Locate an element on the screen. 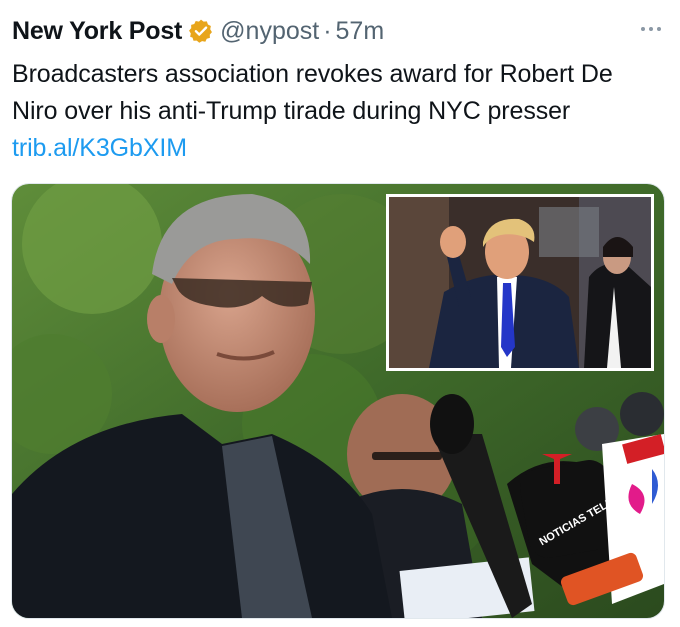 The image size is (680, 627). timestamp: 57m is located at coordinates (360, 31).